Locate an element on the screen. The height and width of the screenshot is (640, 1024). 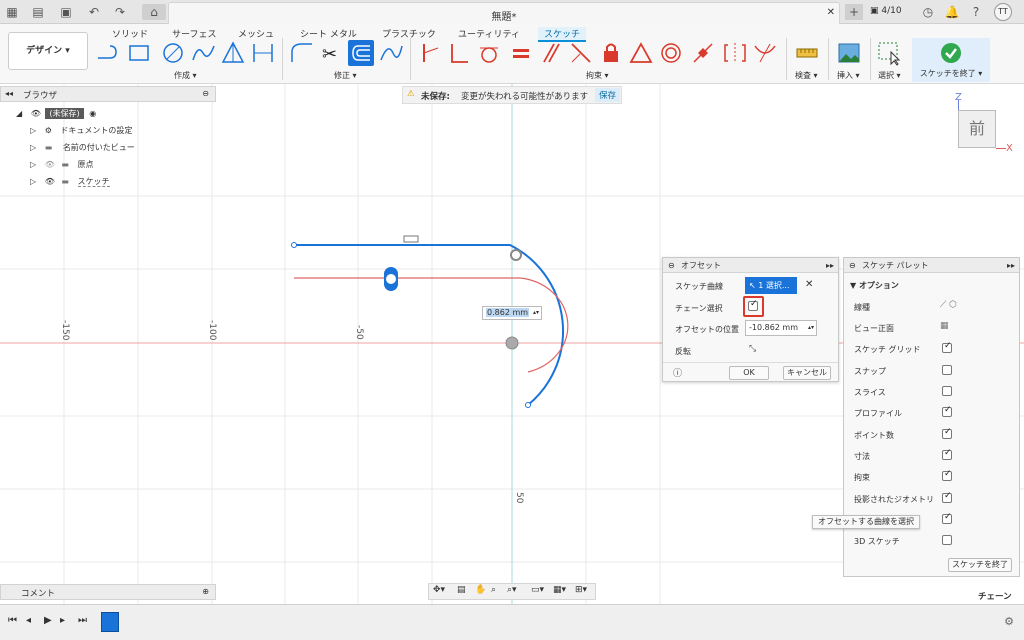
help-icon: ? is located at coordinates (976, 12).